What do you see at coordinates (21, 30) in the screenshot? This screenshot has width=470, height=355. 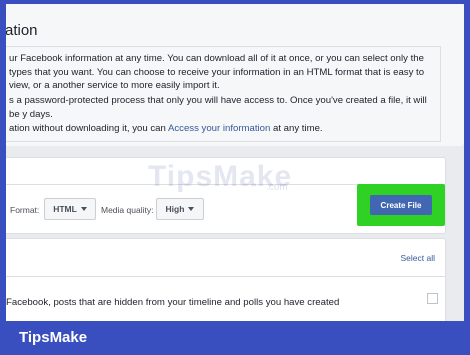 I see `page-title: ation` at bounding box center [21, 30].